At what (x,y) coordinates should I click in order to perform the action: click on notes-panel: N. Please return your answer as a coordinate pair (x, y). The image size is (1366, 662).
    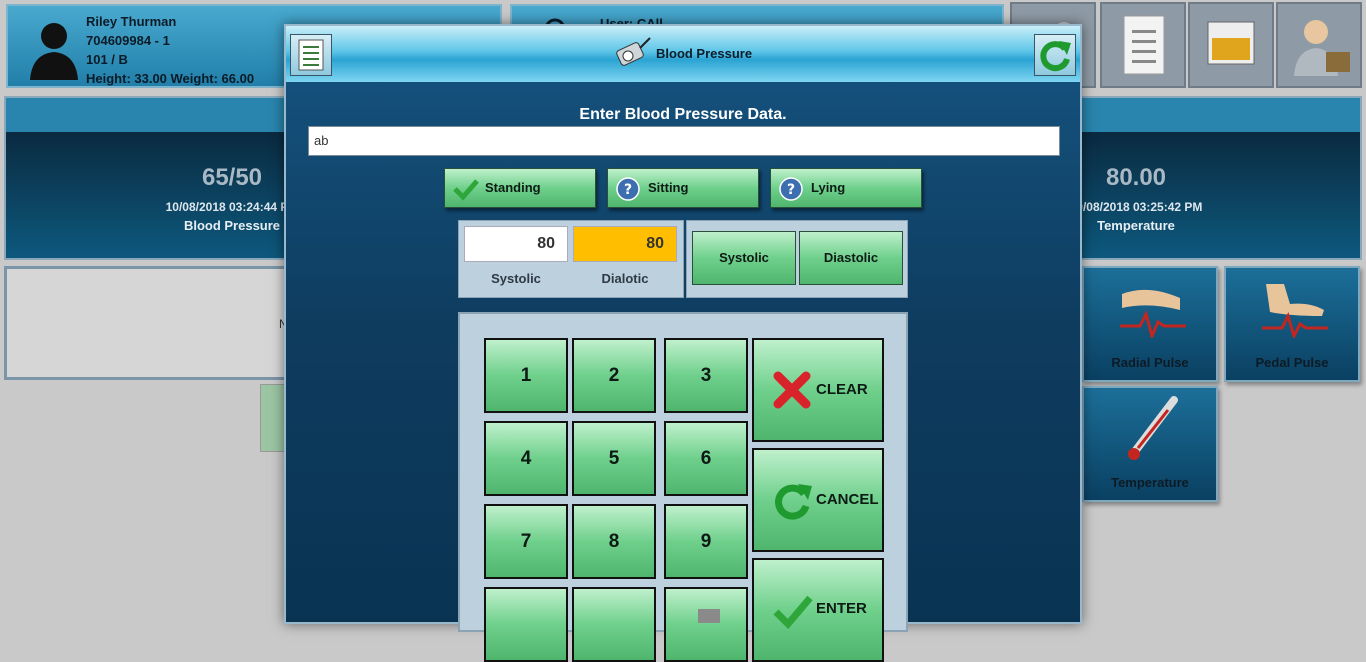
    Looking at the image, I should click on (154, 323).